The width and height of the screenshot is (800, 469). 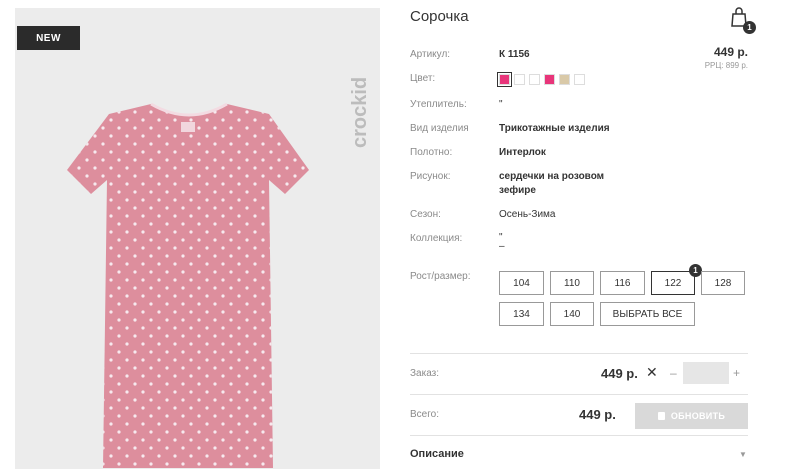 What do you see at coordinates (439, 16) in the screenshot?
I see `product-title: Сорочка` at bounding box center [439, 16].